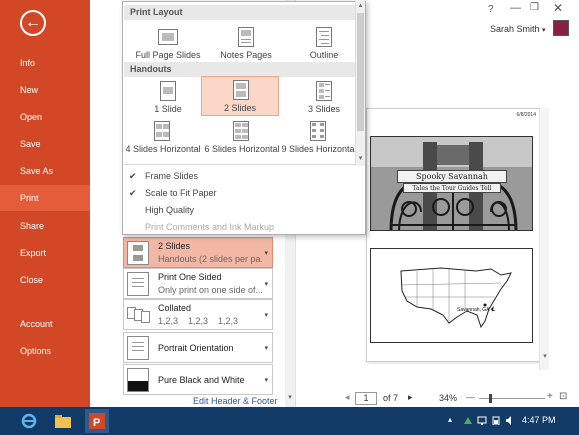  I want to click on sidebar-item-print: Print, so click(45, 198).